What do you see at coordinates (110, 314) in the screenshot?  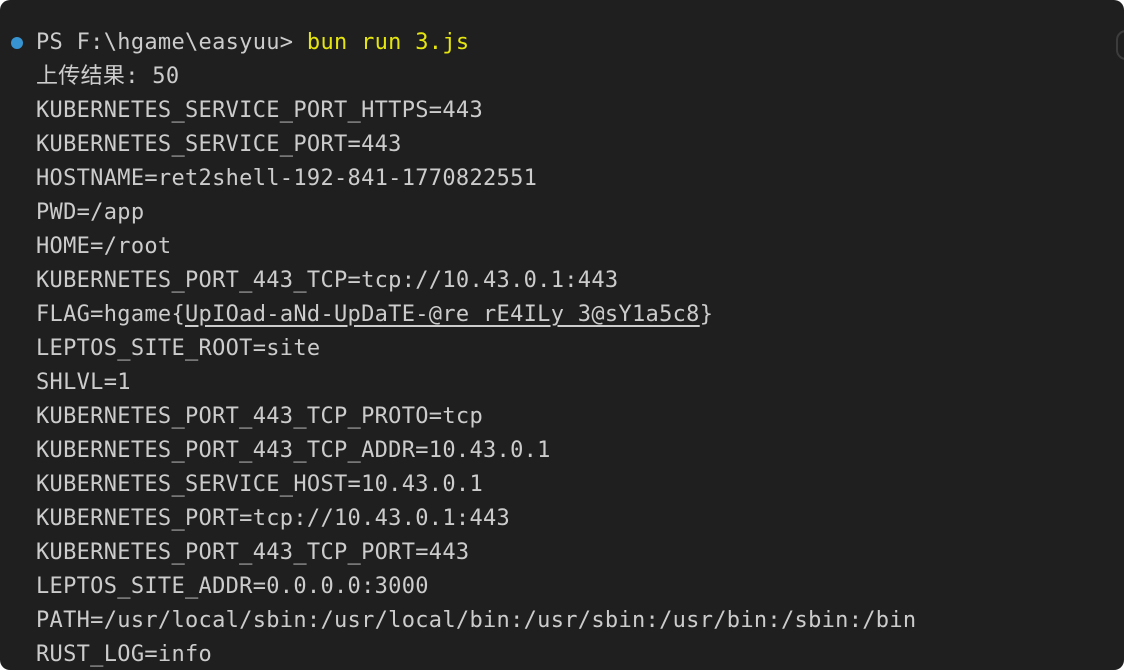 I see `flag-prefix: FLAG=hgame{` at bounding box center [110, 314].